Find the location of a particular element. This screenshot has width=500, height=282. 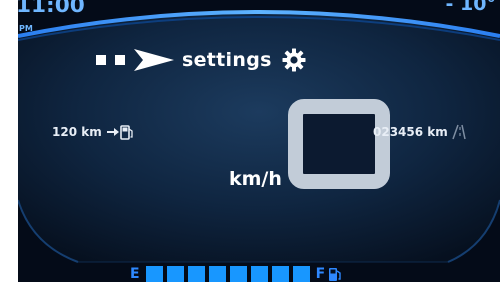

fuel-pump-icon is located at coordinates (335, 274).